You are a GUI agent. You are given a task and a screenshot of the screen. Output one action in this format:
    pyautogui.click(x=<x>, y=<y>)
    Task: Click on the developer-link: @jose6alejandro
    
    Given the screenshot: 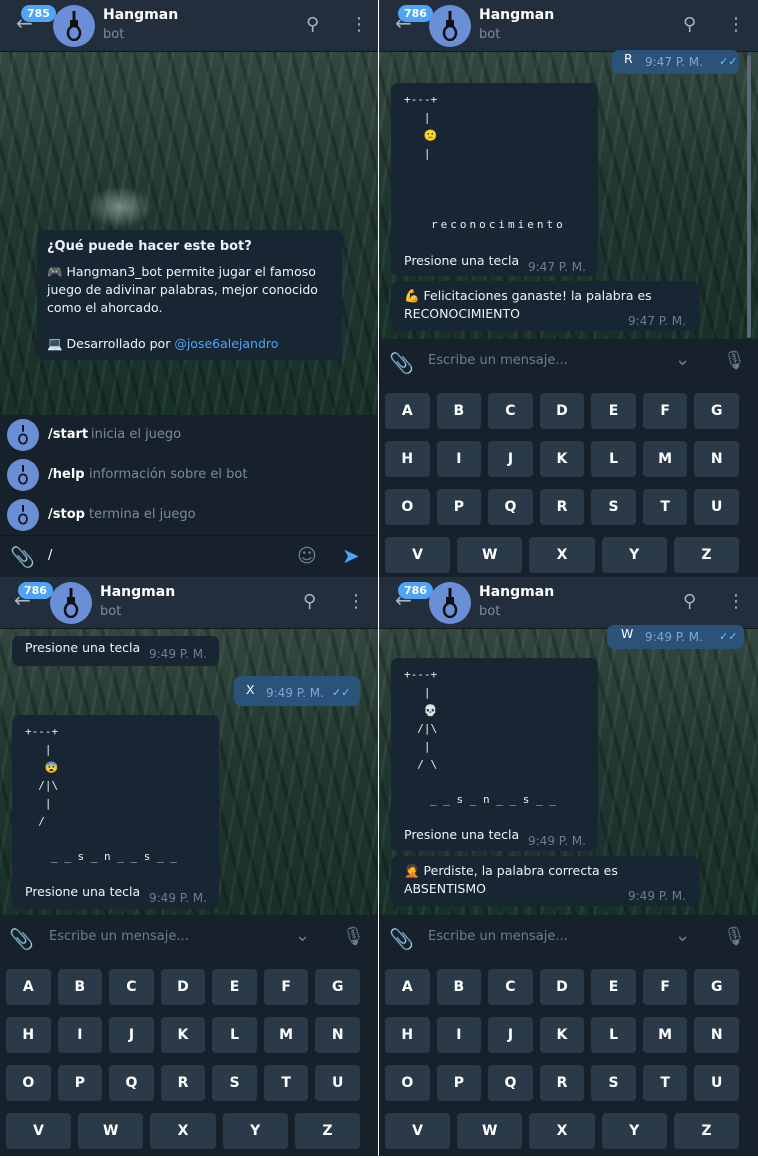 What is the action you would take?
    pyautogui.click(x=226, y=343)
    